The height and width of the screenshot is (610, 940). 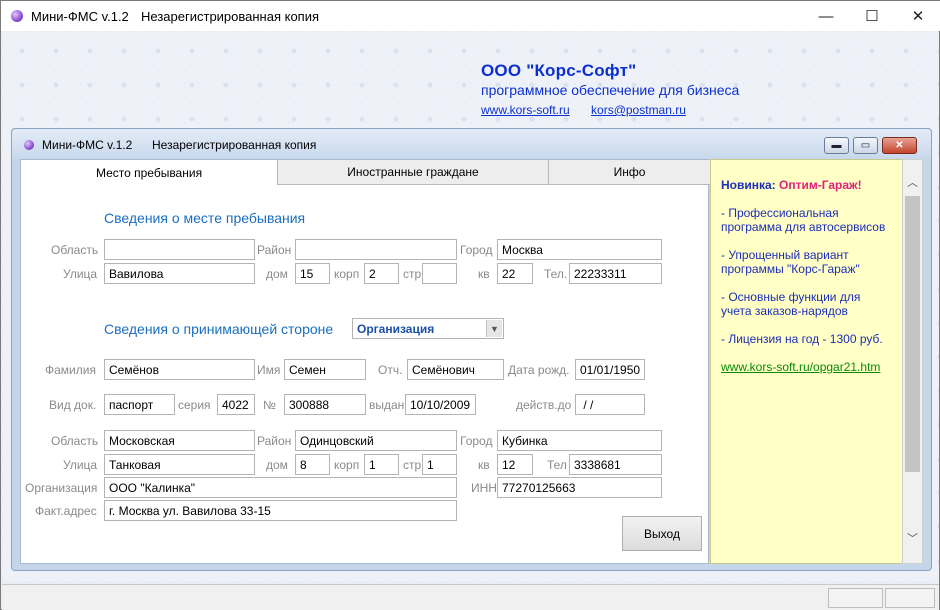 What do you see at coordinates (80, 465) in the screenshot?
I see `host-street-label: Улица` at bounding box center [80, 465].